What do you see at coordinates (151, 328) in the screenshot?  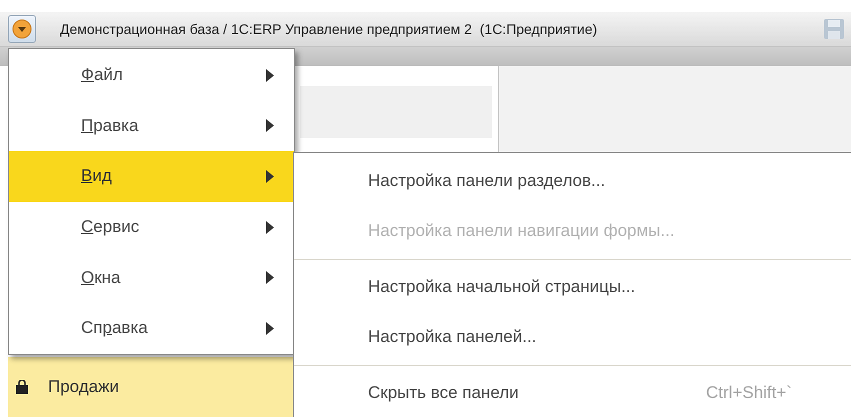 I see `menu-item: Справка` at bounding box center [151, 328].